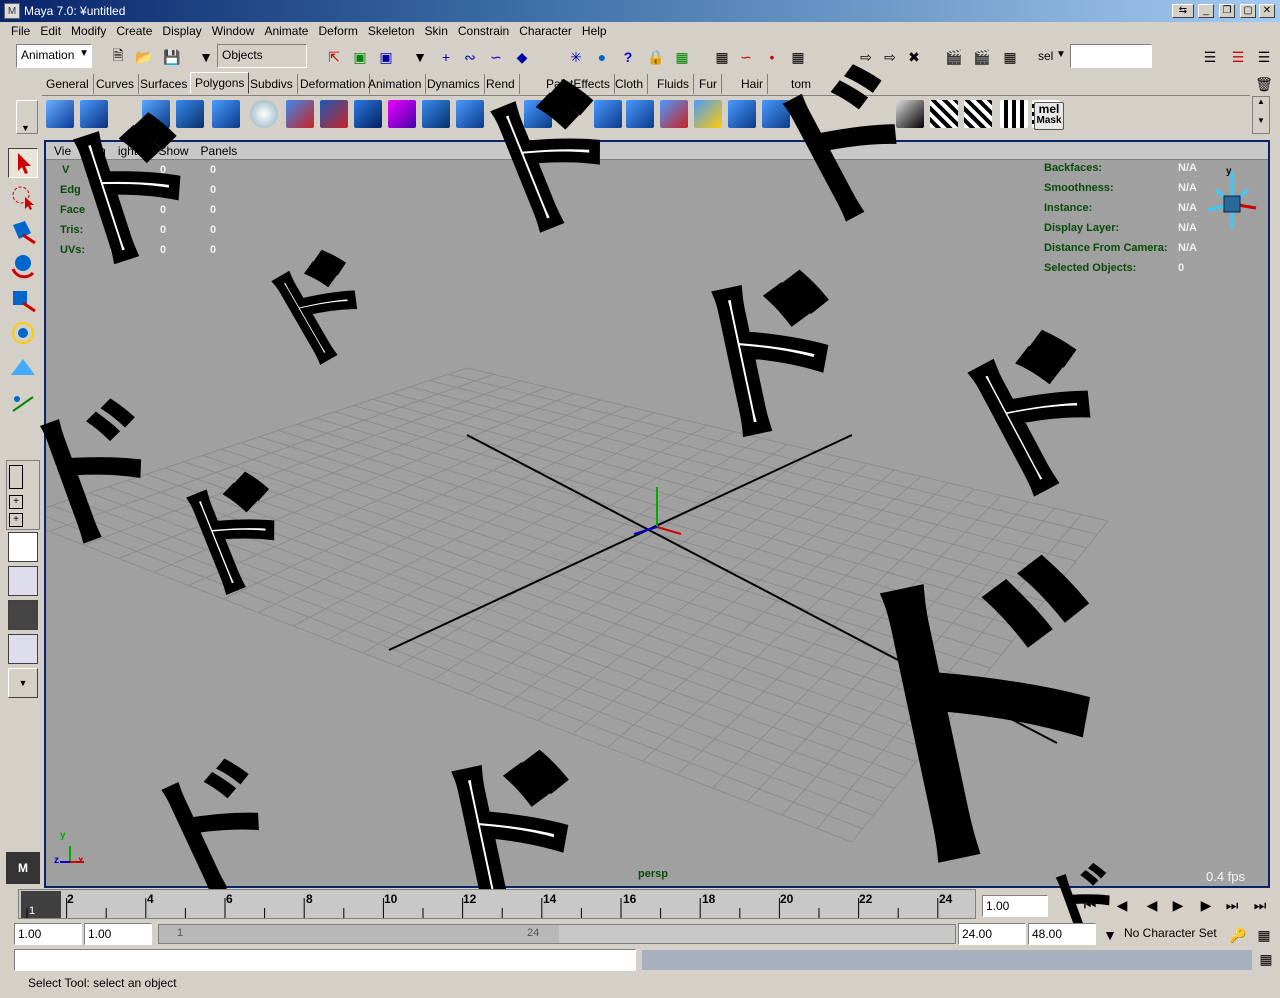  Describe the element at coordinates (23, 683) in the screenshot. I see `layout-dropdown-button: ▼` at that location.